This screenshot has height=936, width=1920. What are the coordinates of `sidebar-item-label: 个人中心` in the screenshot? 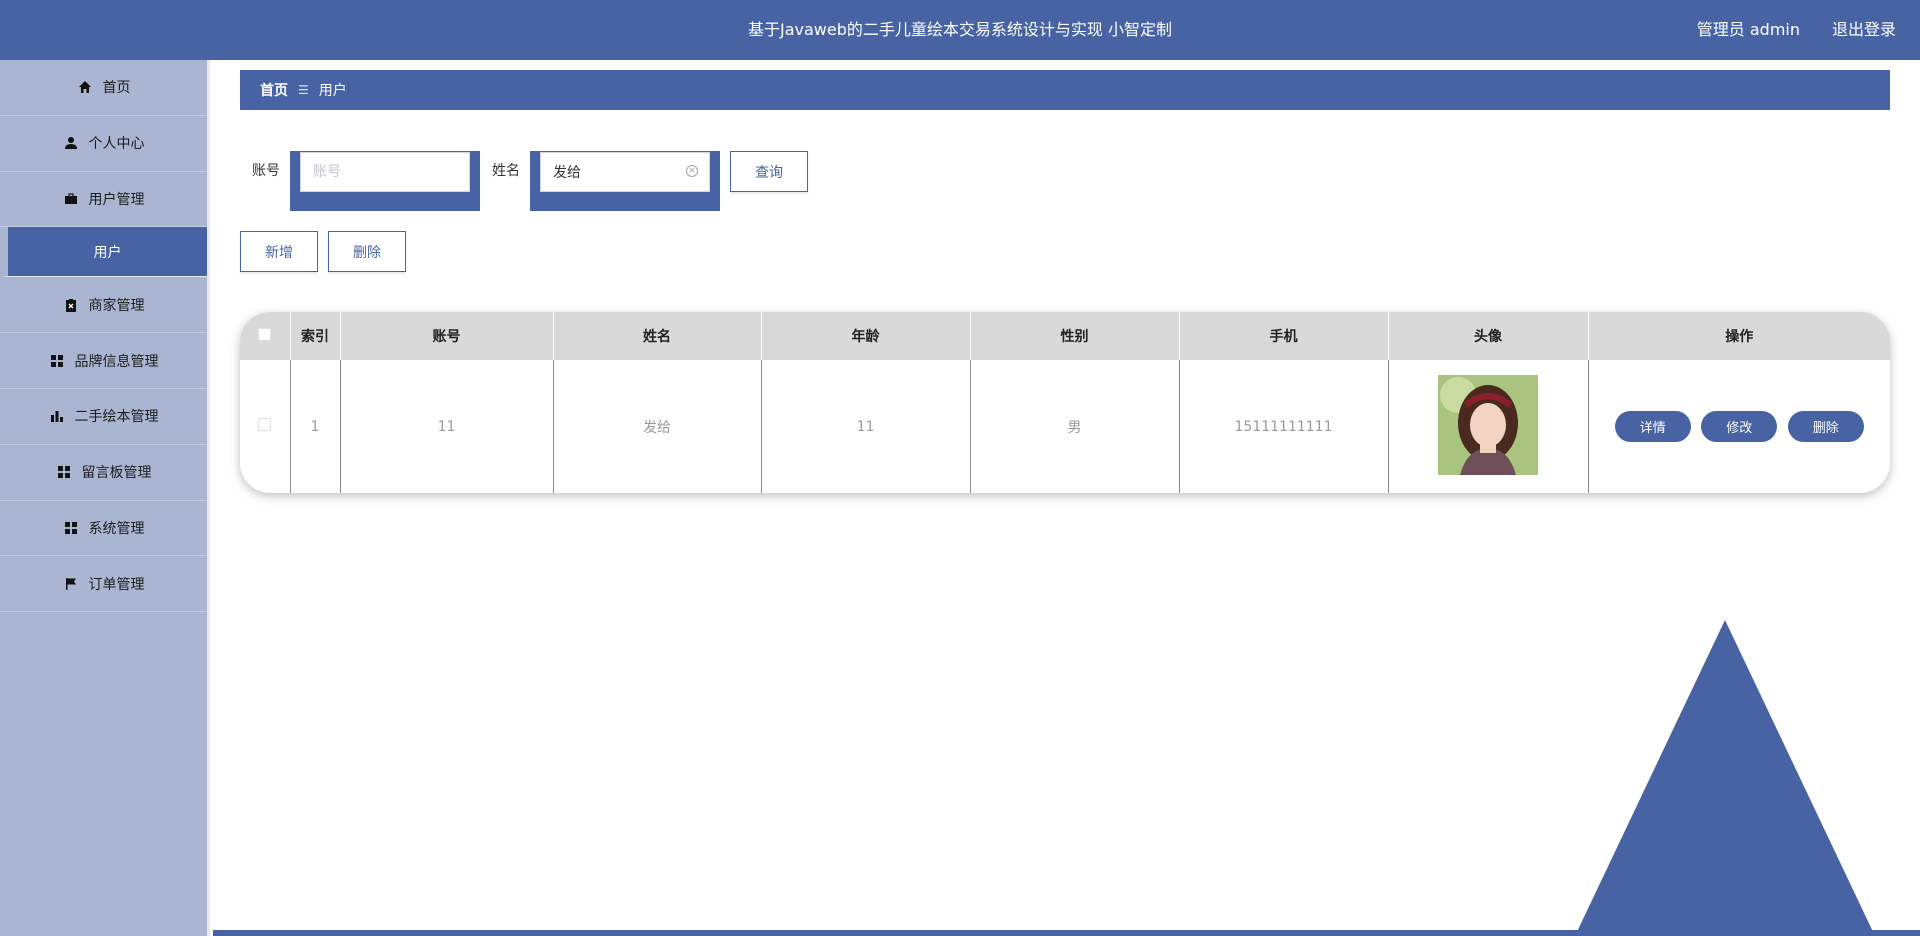 It's located at (116, 144).